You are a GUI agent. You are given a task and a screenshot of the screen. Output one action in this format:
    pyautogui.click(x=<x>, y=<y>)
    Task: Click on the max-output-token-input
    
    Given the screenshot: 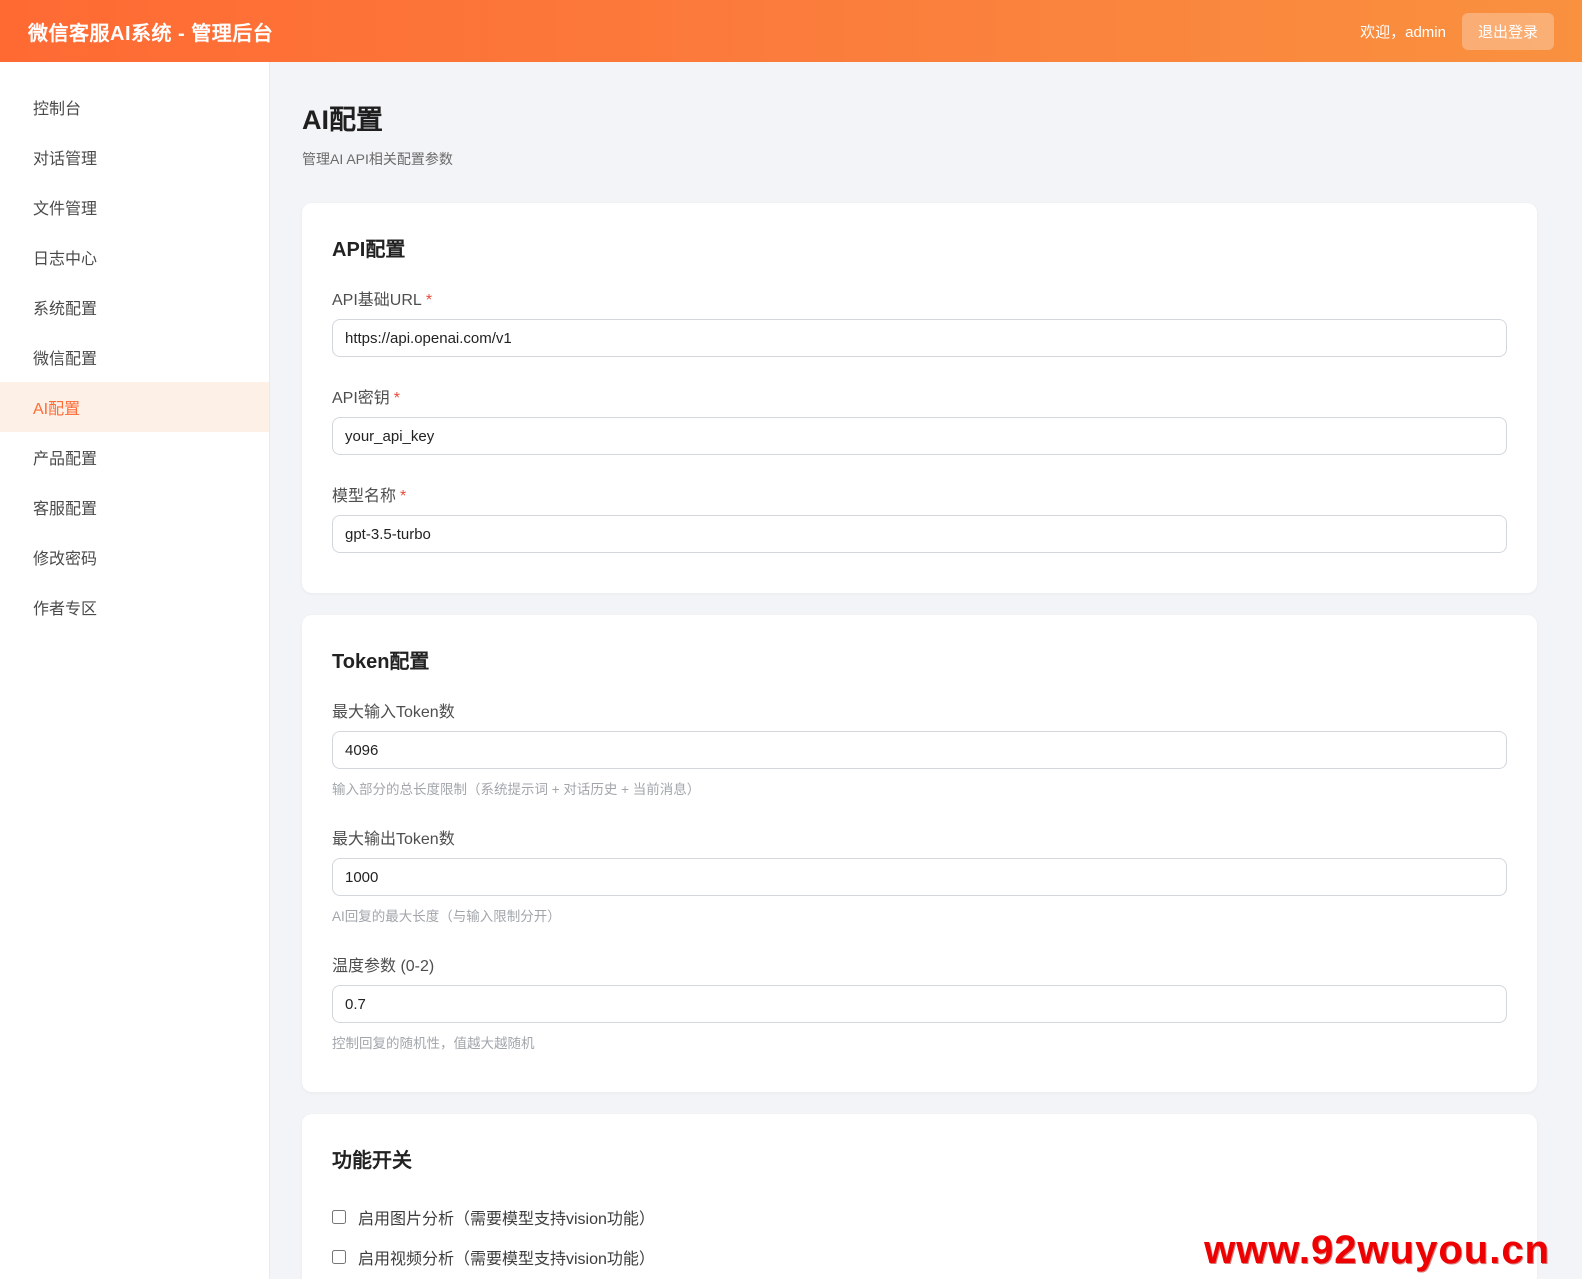 What is the action you would take?
    pyautogui.click(x=919, y=877)
    